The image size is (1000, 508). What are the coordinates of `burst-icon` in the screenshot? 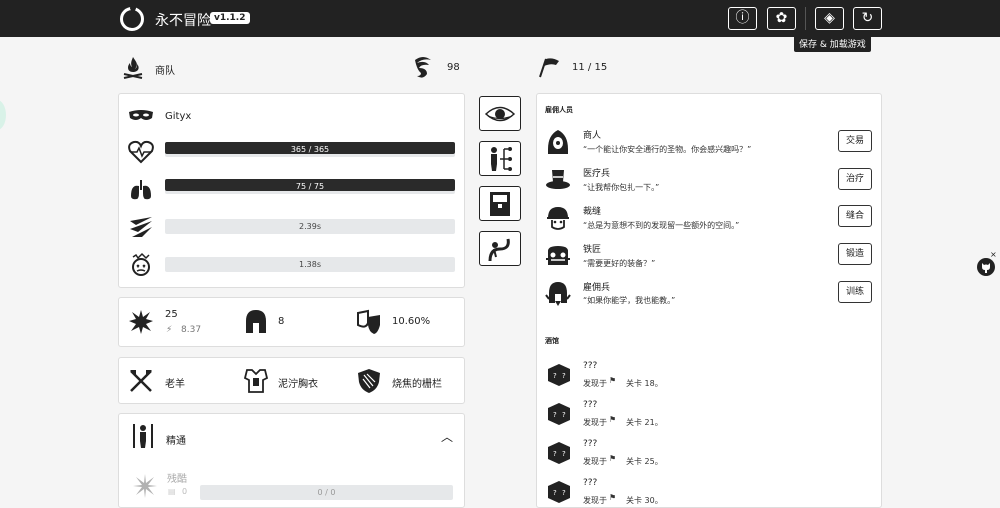 It's located at (145, 486).